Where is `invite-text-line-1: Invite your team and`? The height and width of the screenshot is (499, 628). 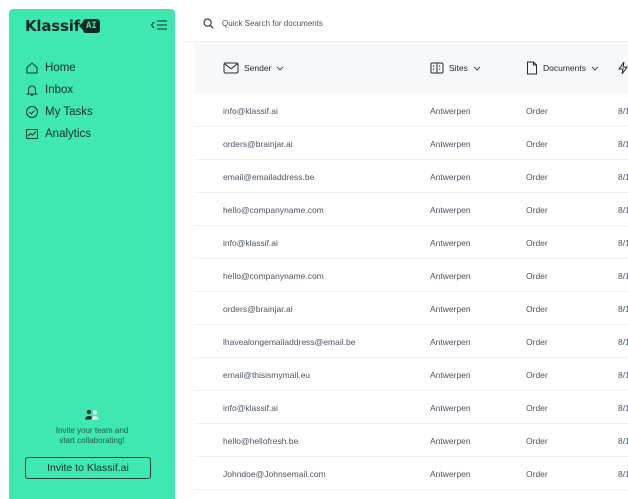
invite-text-line-1: Invite your team and is located at coordinates (92, 430).